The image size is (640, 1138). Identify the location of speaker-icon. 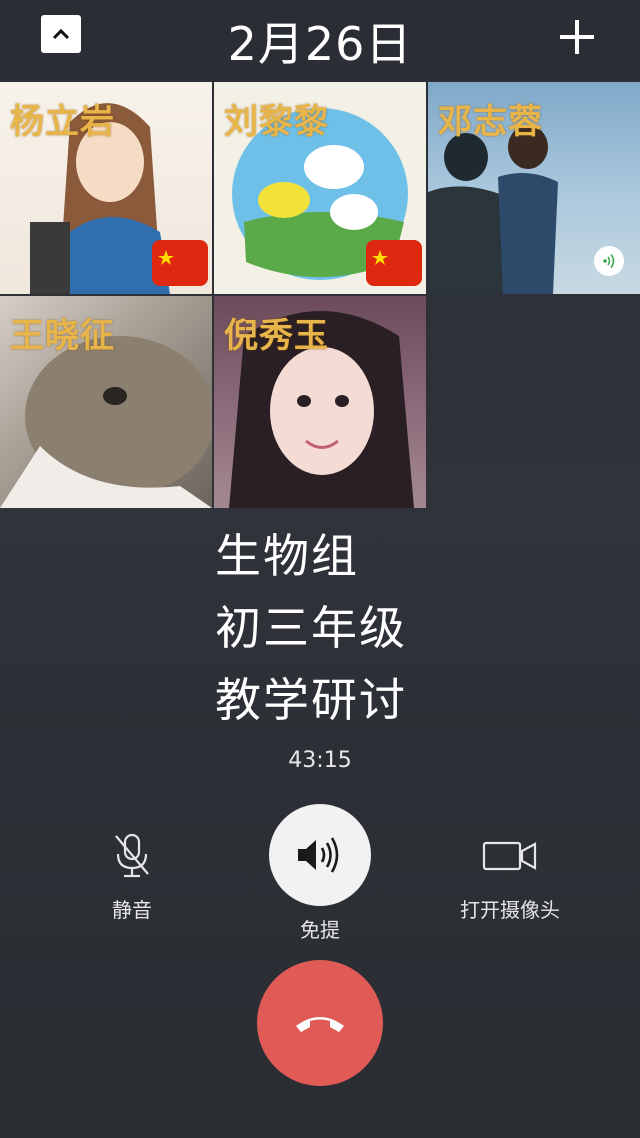
(318, 855).